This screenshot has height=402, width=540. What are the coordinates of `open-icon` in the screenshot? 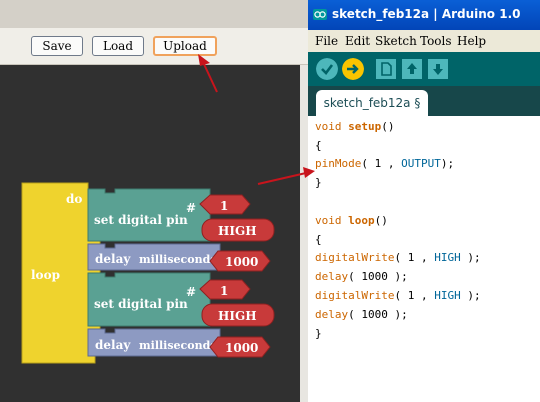 It's located at (412, 69).